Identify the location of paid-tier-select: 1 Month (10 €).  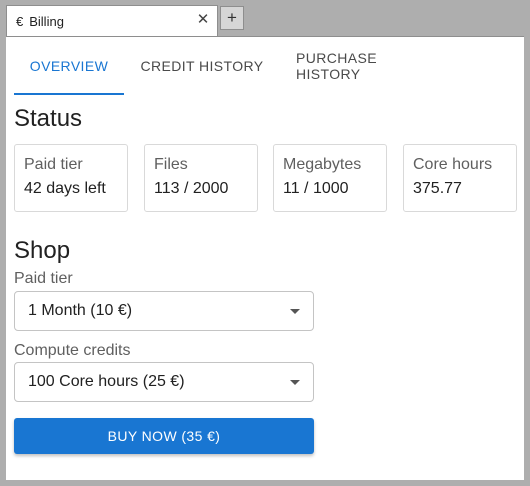
(164, 311).